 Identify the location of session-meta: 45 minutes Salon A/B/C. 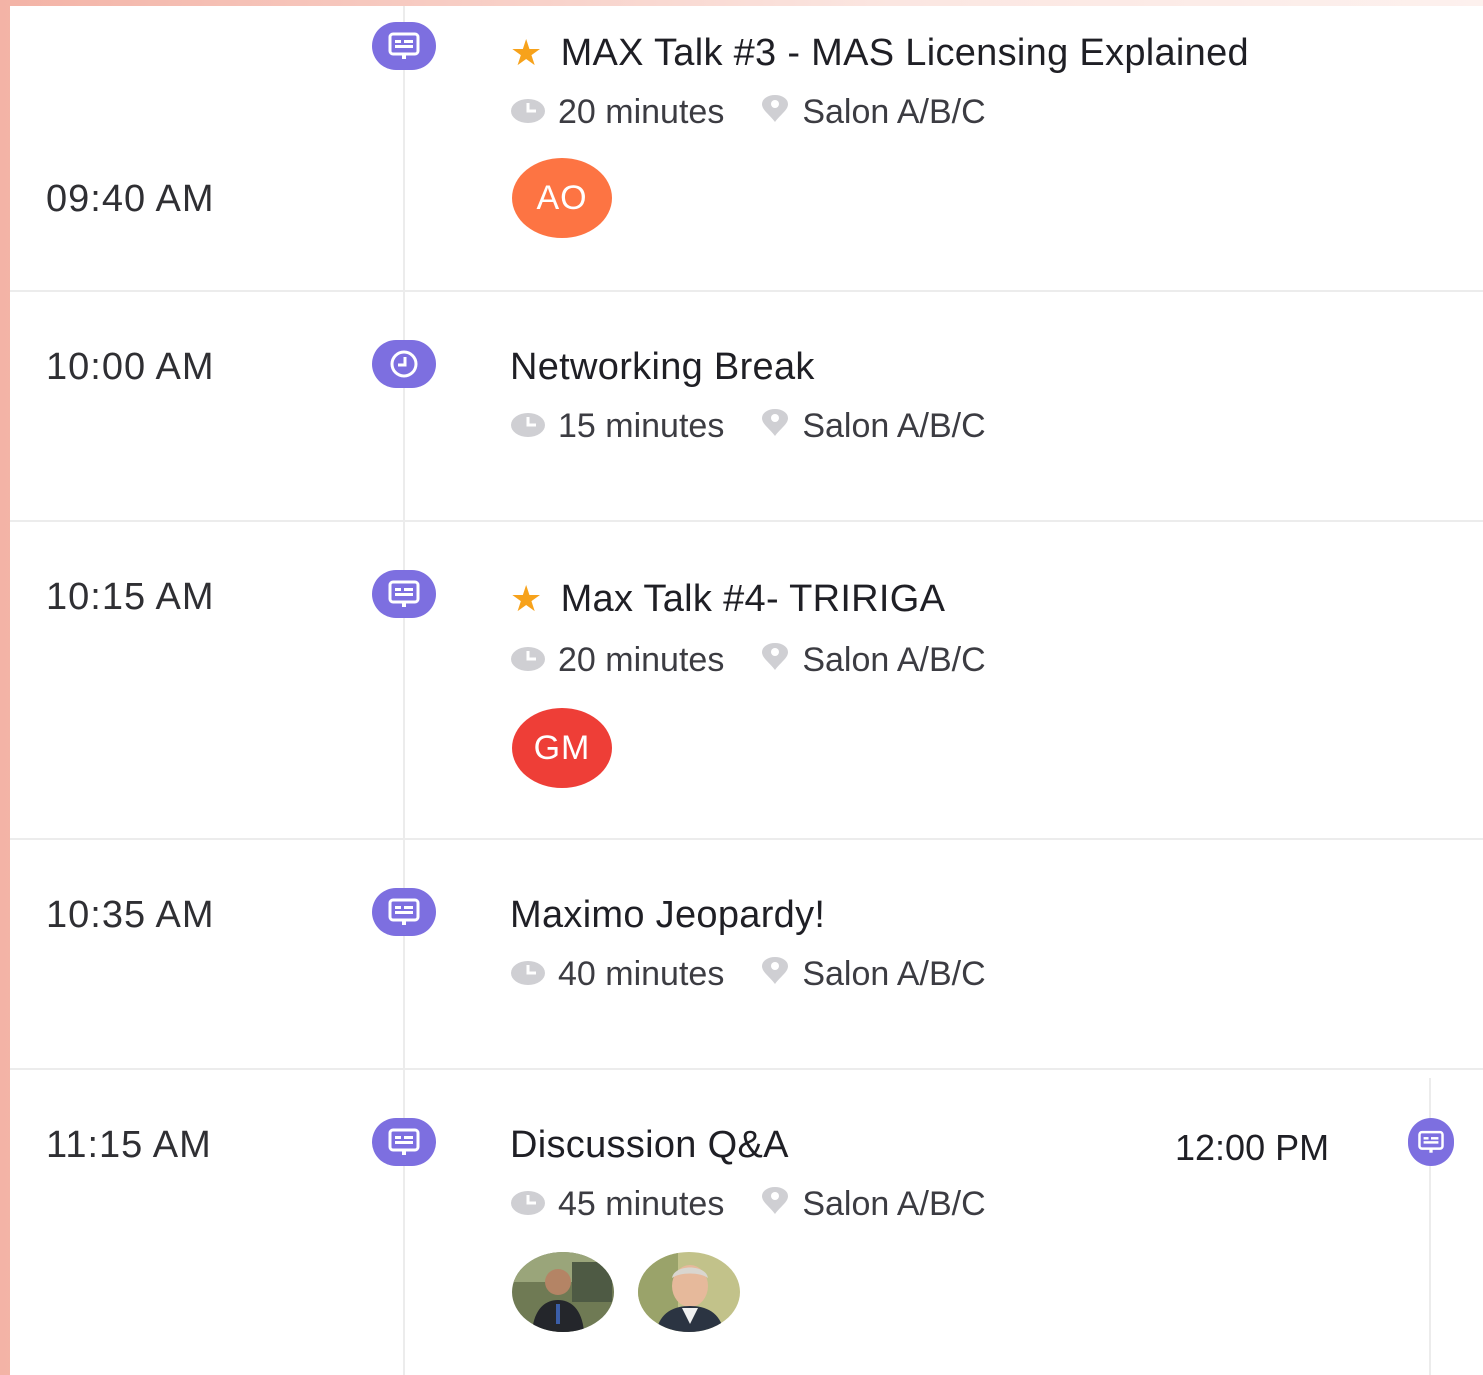
(748, 1204).